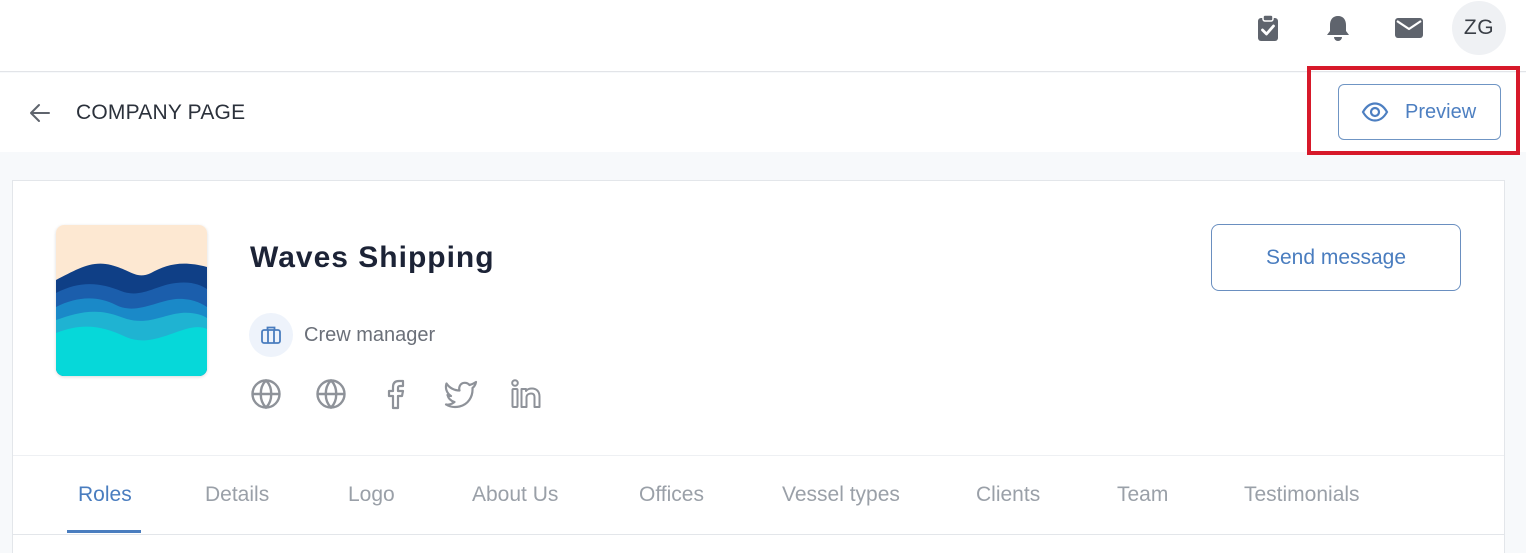  Describe the element at coordinates (1008, 495) in the screenshot. I see `tab-clients: Clients` at that location.